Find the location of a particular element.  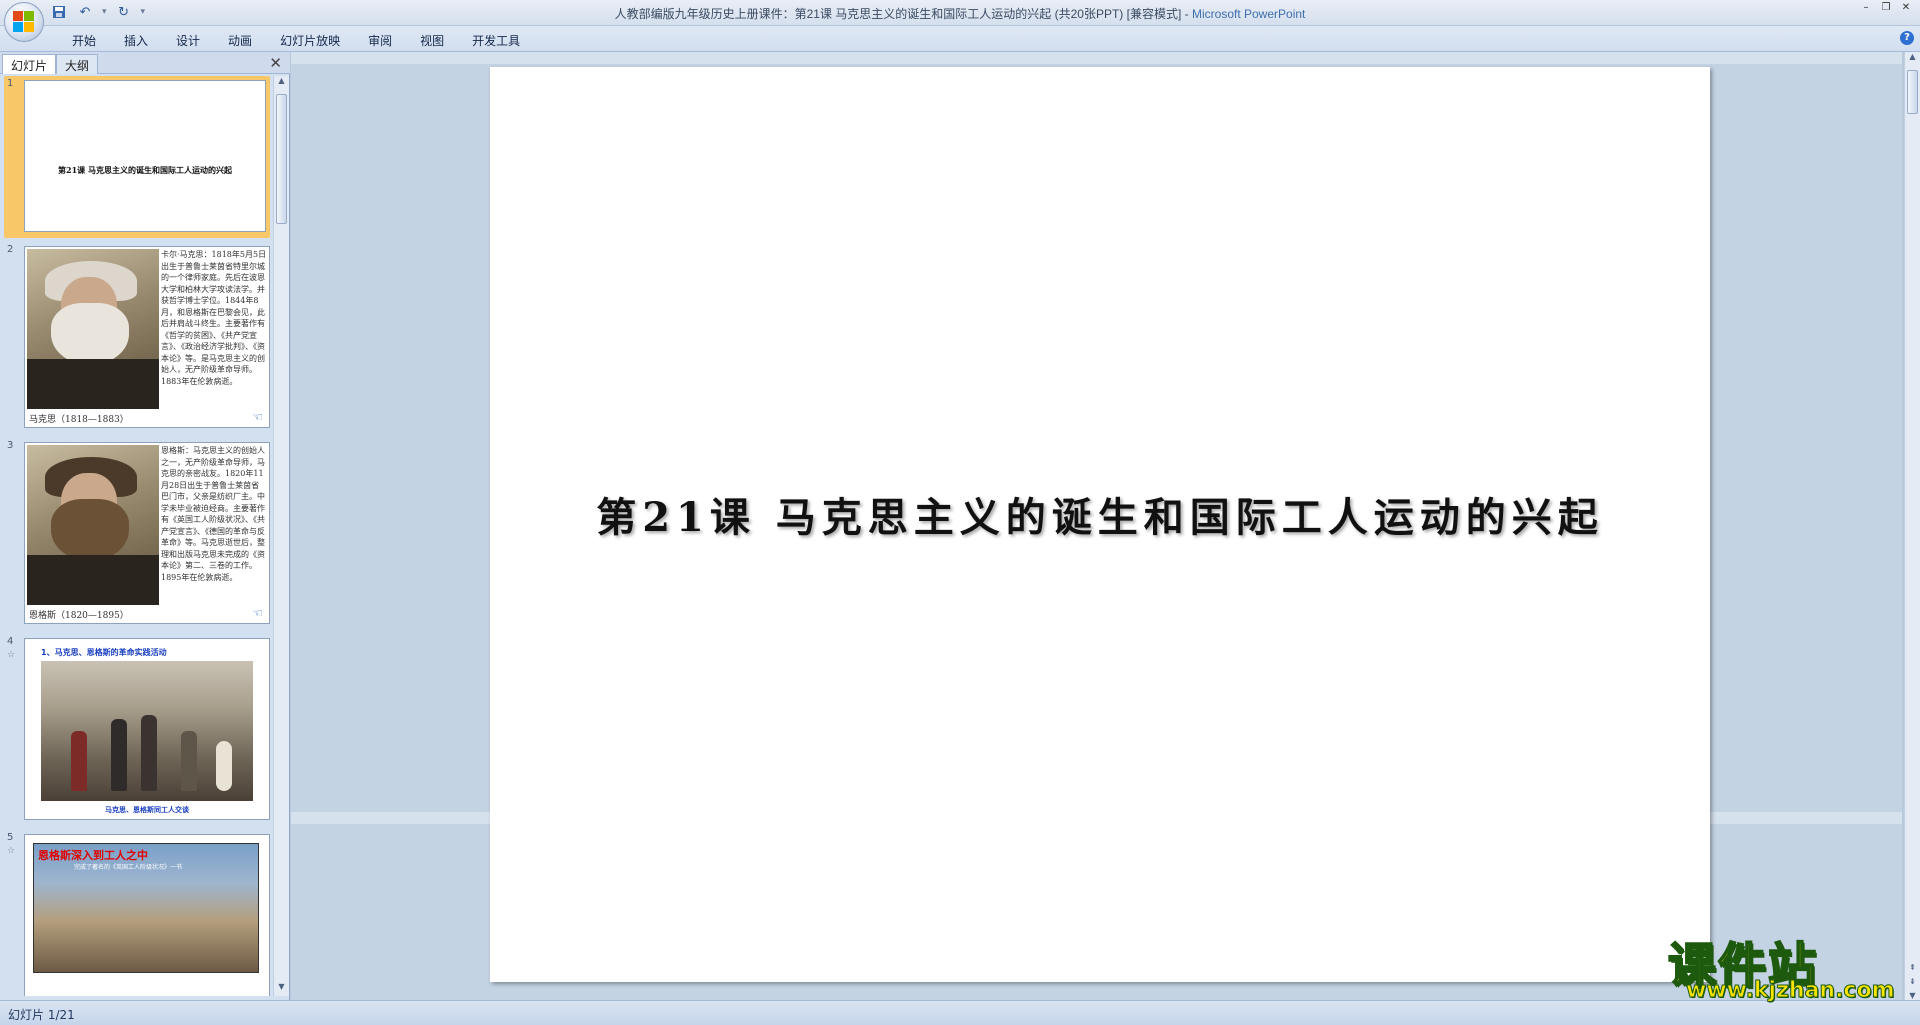

tab-home: 开始 is located at coordinates (84, 40).